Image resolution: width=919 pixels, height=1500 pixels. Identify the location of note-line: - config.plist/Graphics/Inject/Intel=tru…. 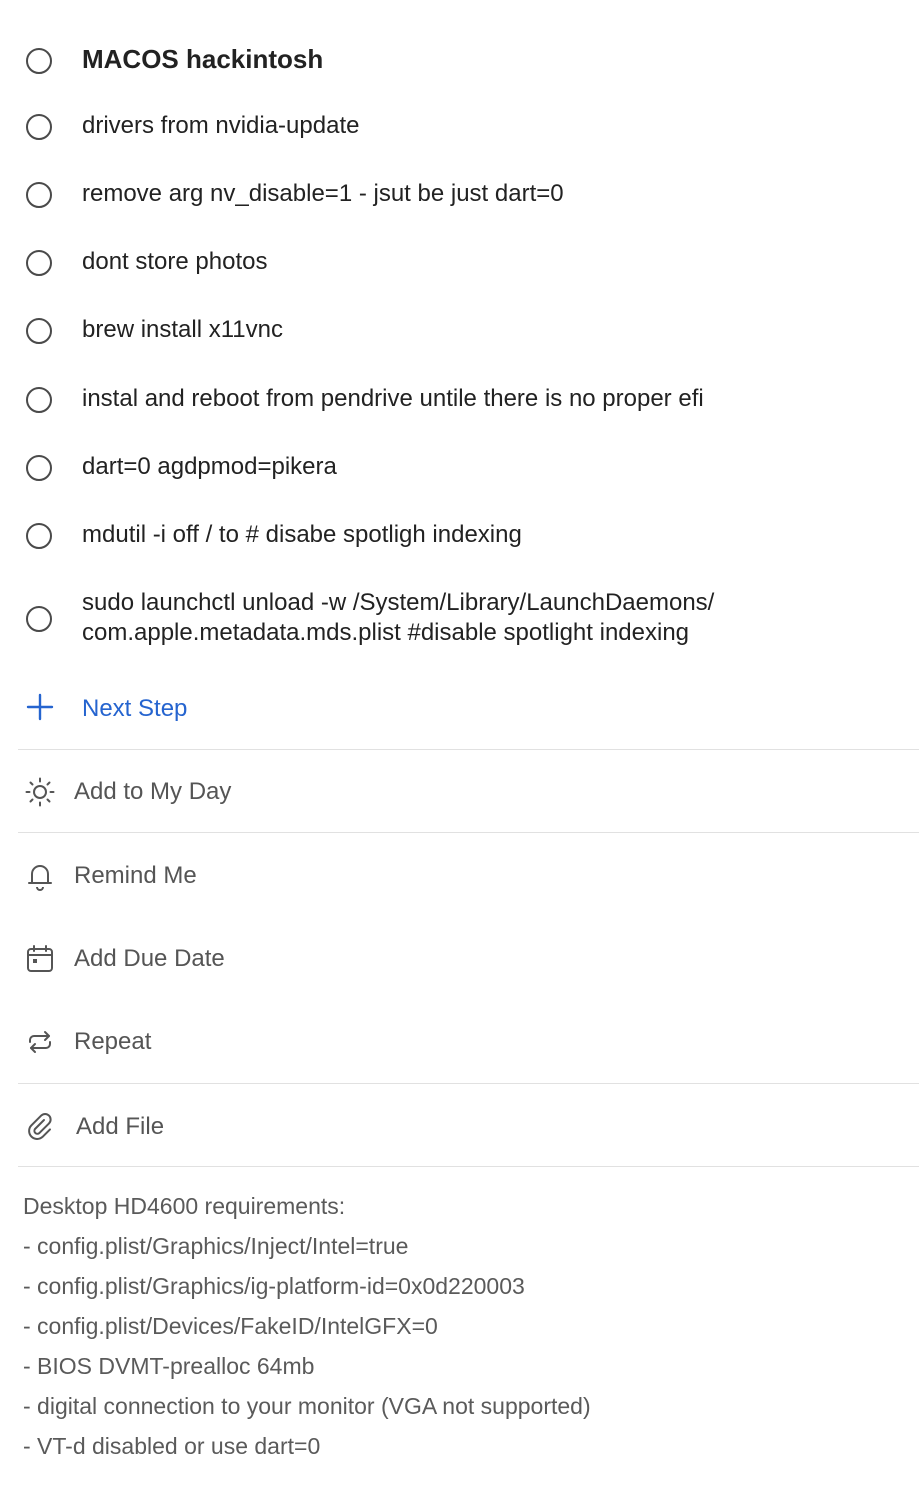
(216, 1246).